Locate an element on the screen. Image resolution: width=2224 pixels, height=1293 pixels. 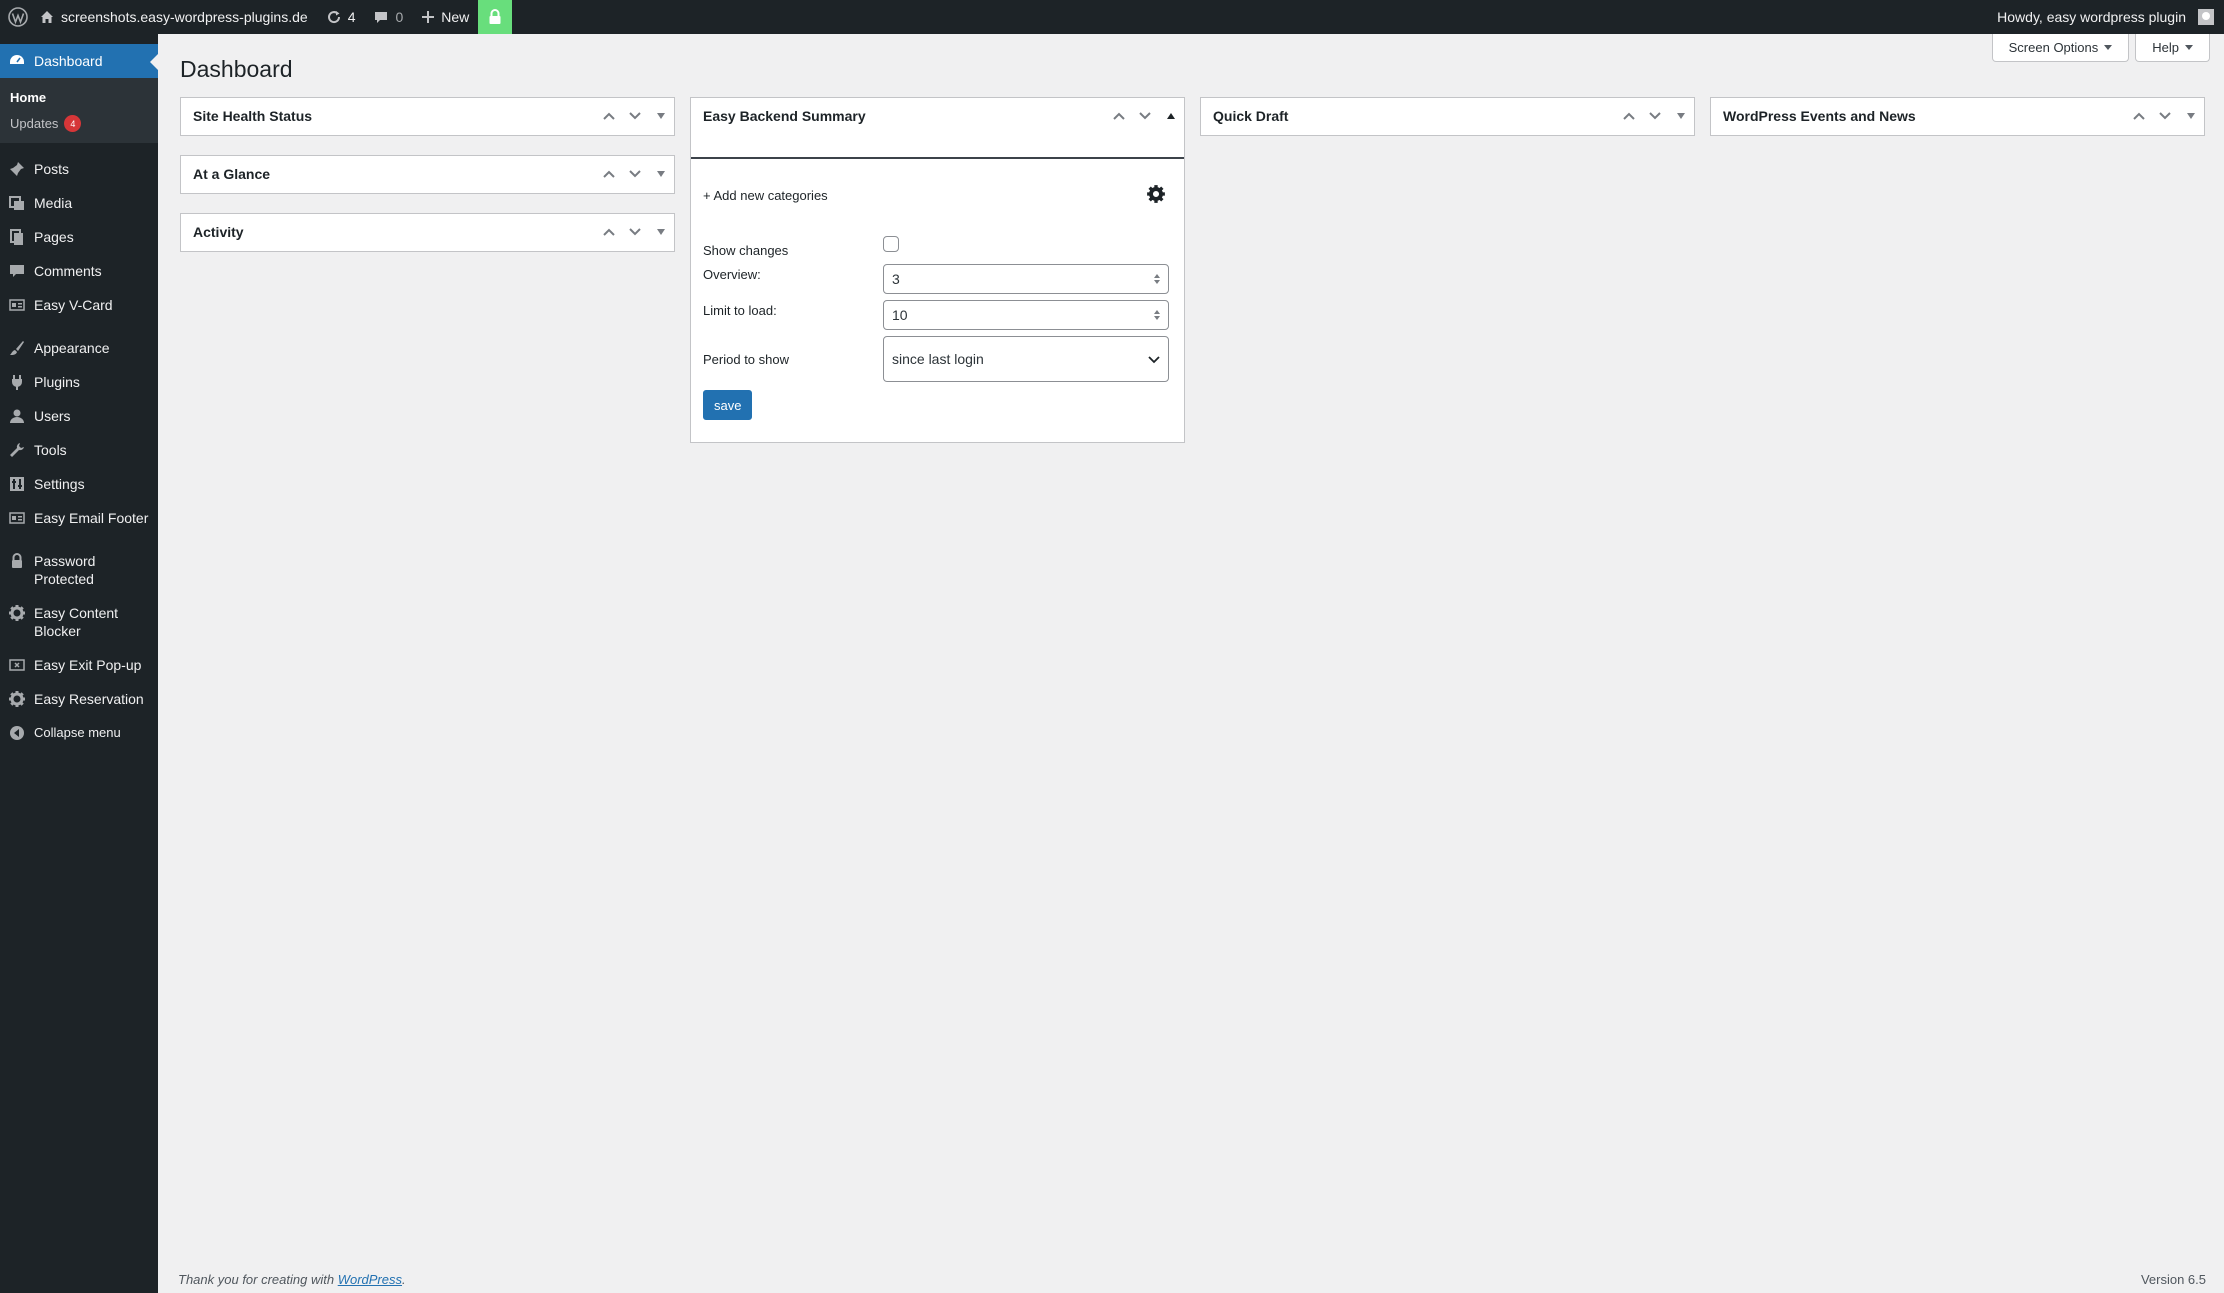
screen-options-label: Screen Options is located at coordinates (2053, 47).